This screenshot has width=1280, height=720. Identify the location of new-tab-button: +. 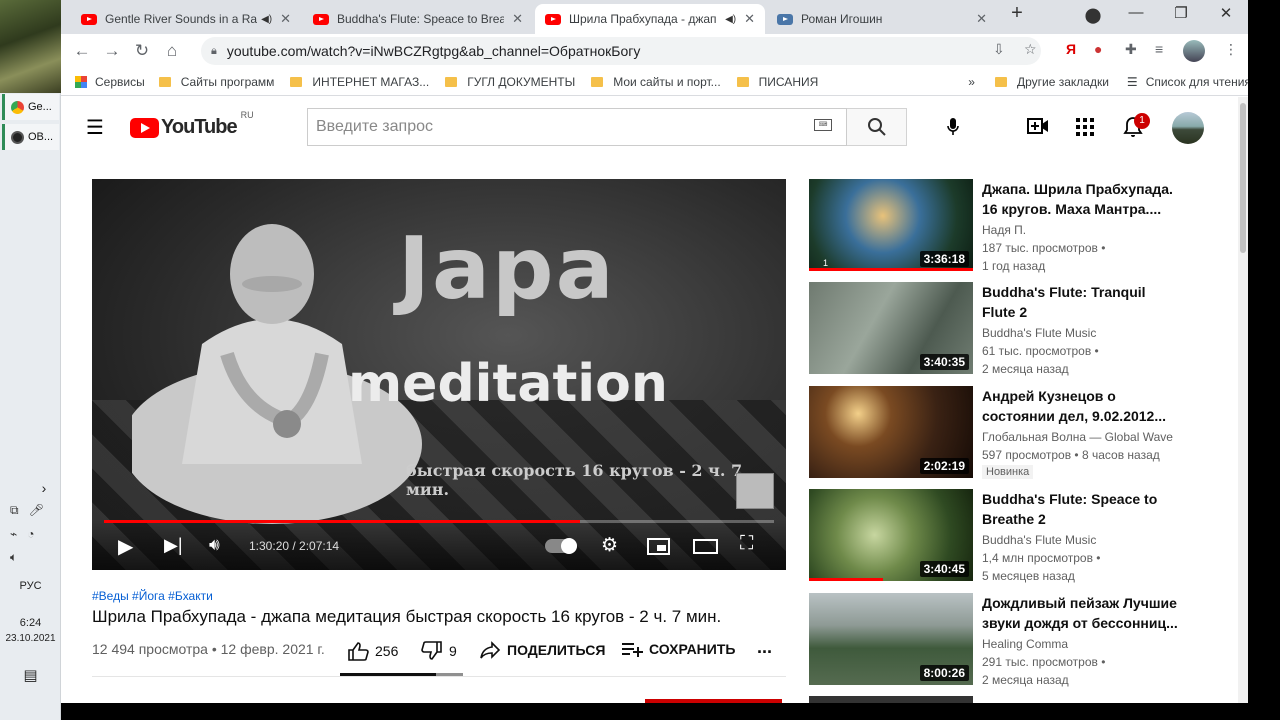
(1017, 13).